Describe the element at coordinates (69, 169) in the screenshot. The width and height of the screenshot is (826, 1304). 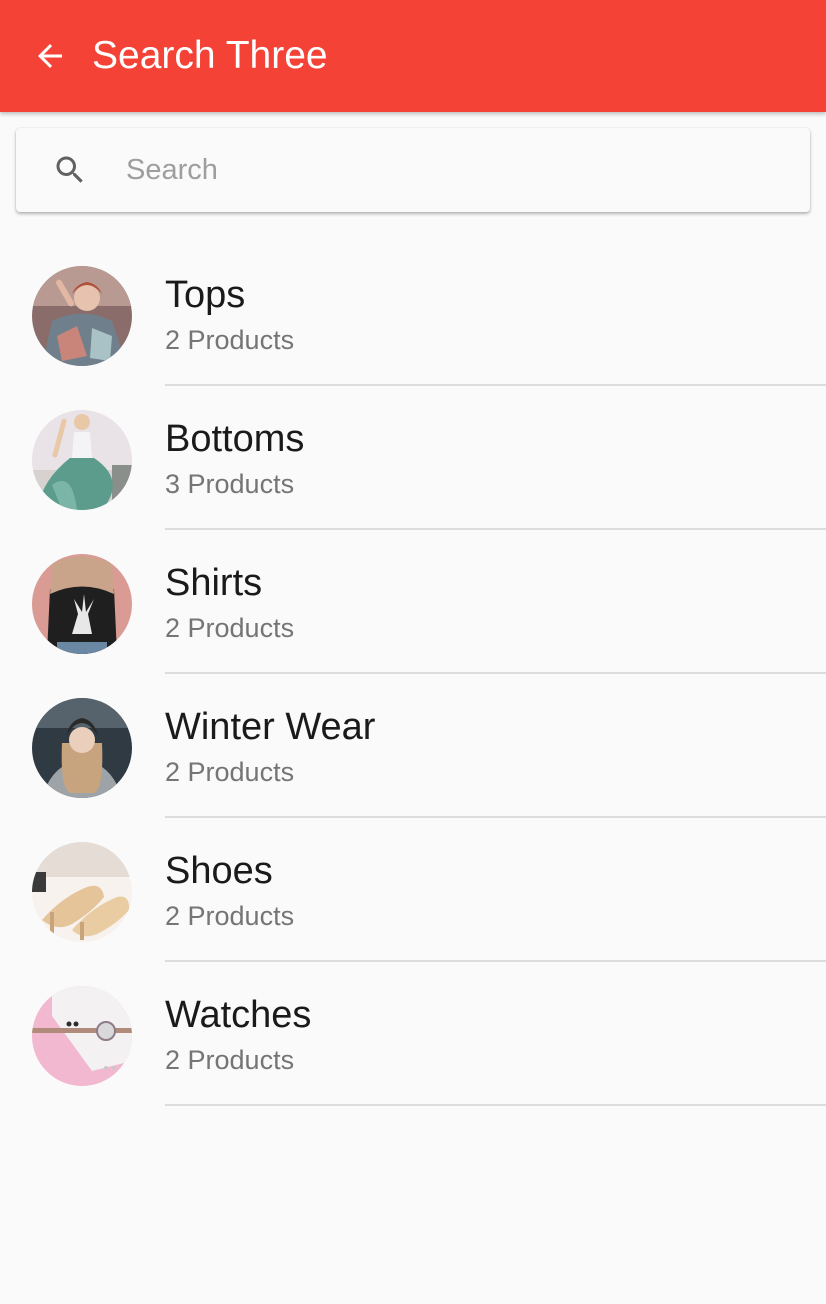
I see `search-icon` at that location.